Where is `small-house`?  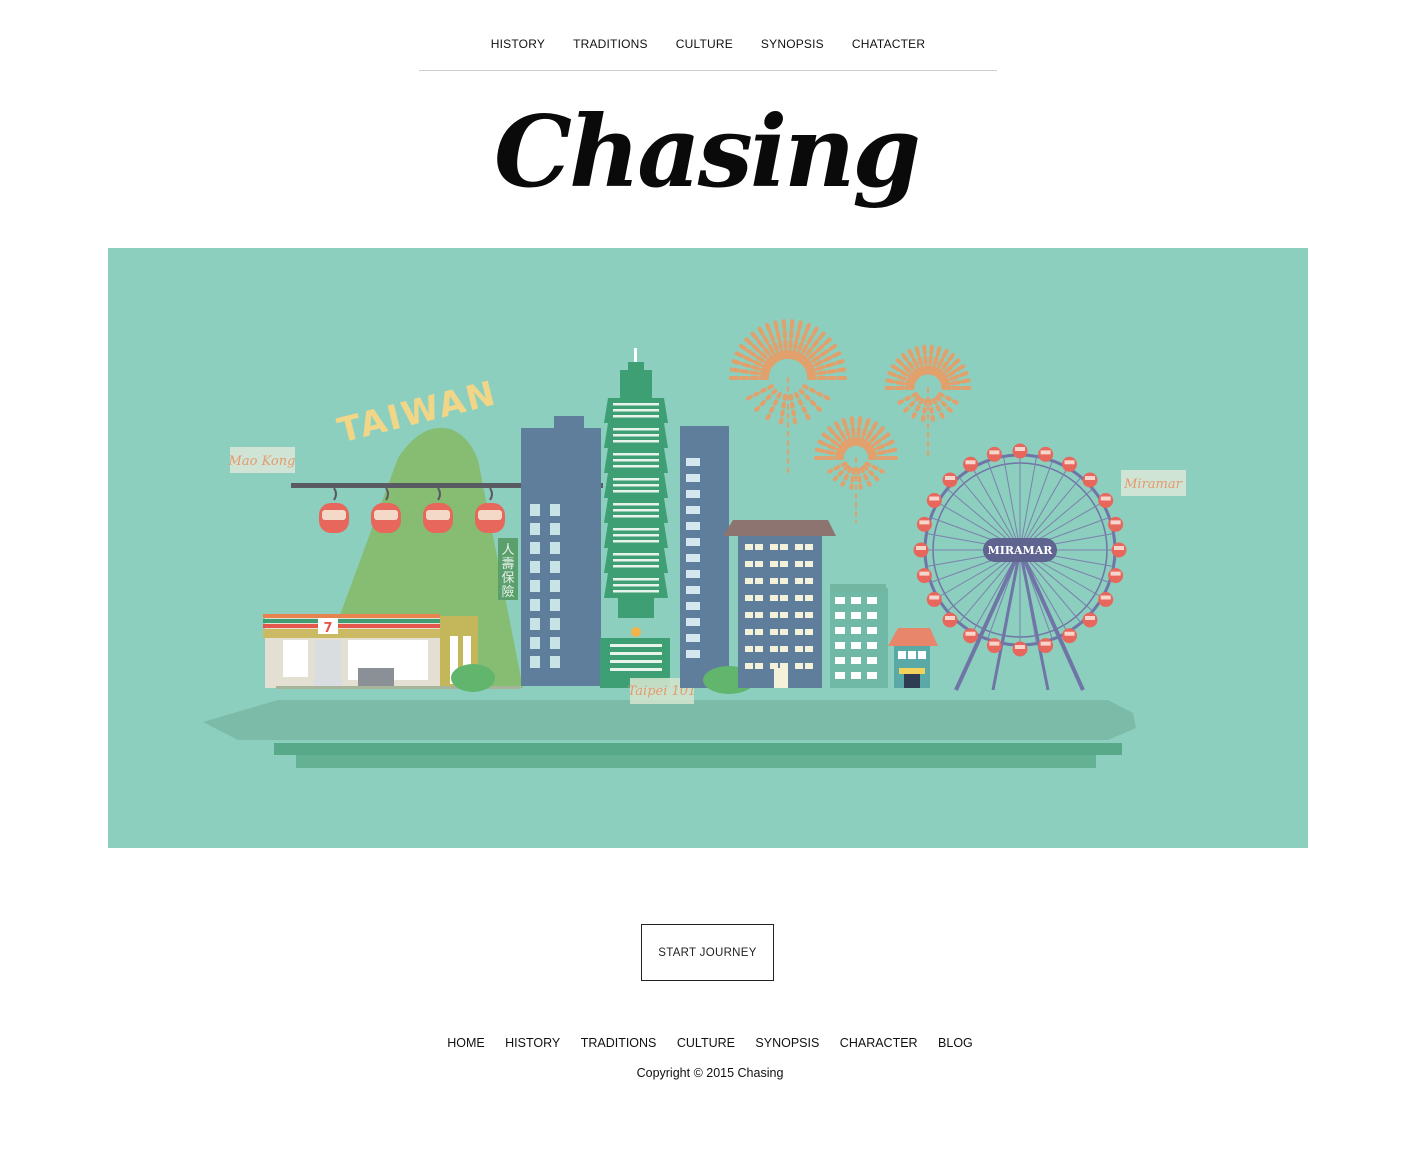
small-house is located at coordinates (913, 658).